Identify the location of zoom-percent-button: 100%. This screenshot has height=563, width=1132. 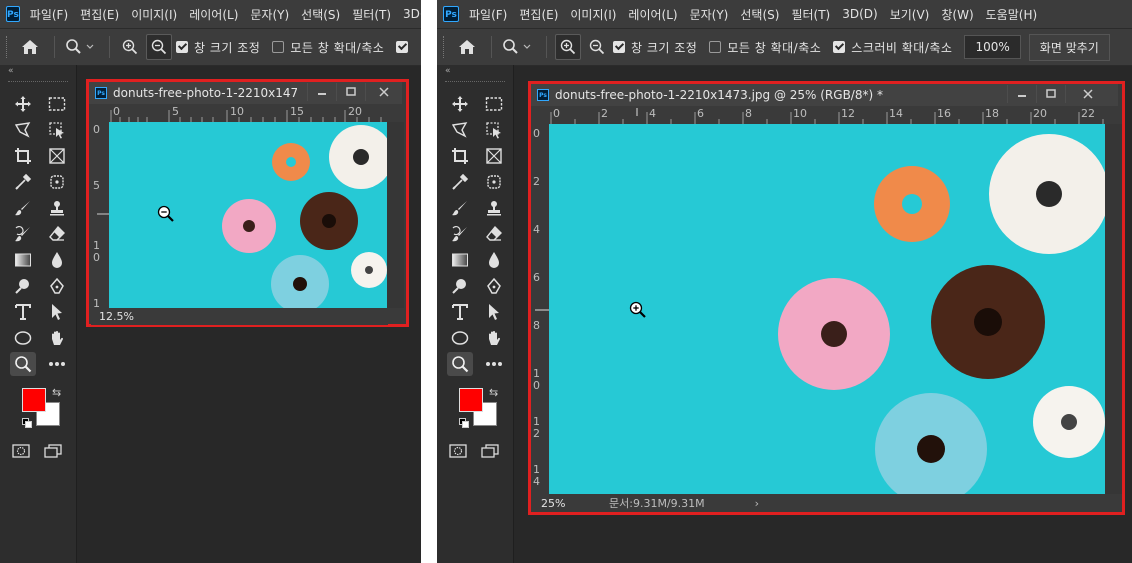
(992, 47).